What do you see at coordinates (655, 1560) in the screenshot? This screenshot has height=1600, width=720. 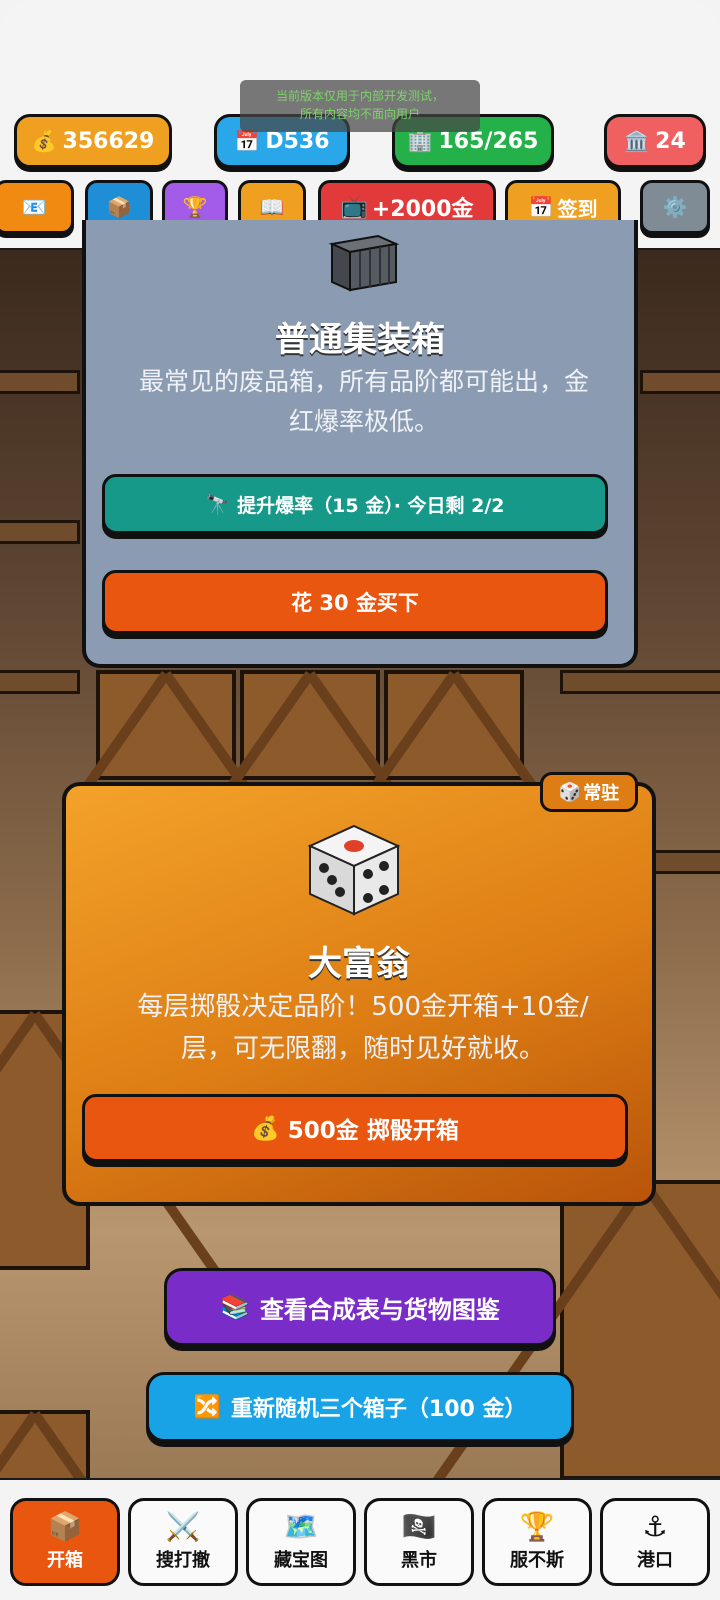 I see `nav-label: 港口` at bounding box center [655, 1560].